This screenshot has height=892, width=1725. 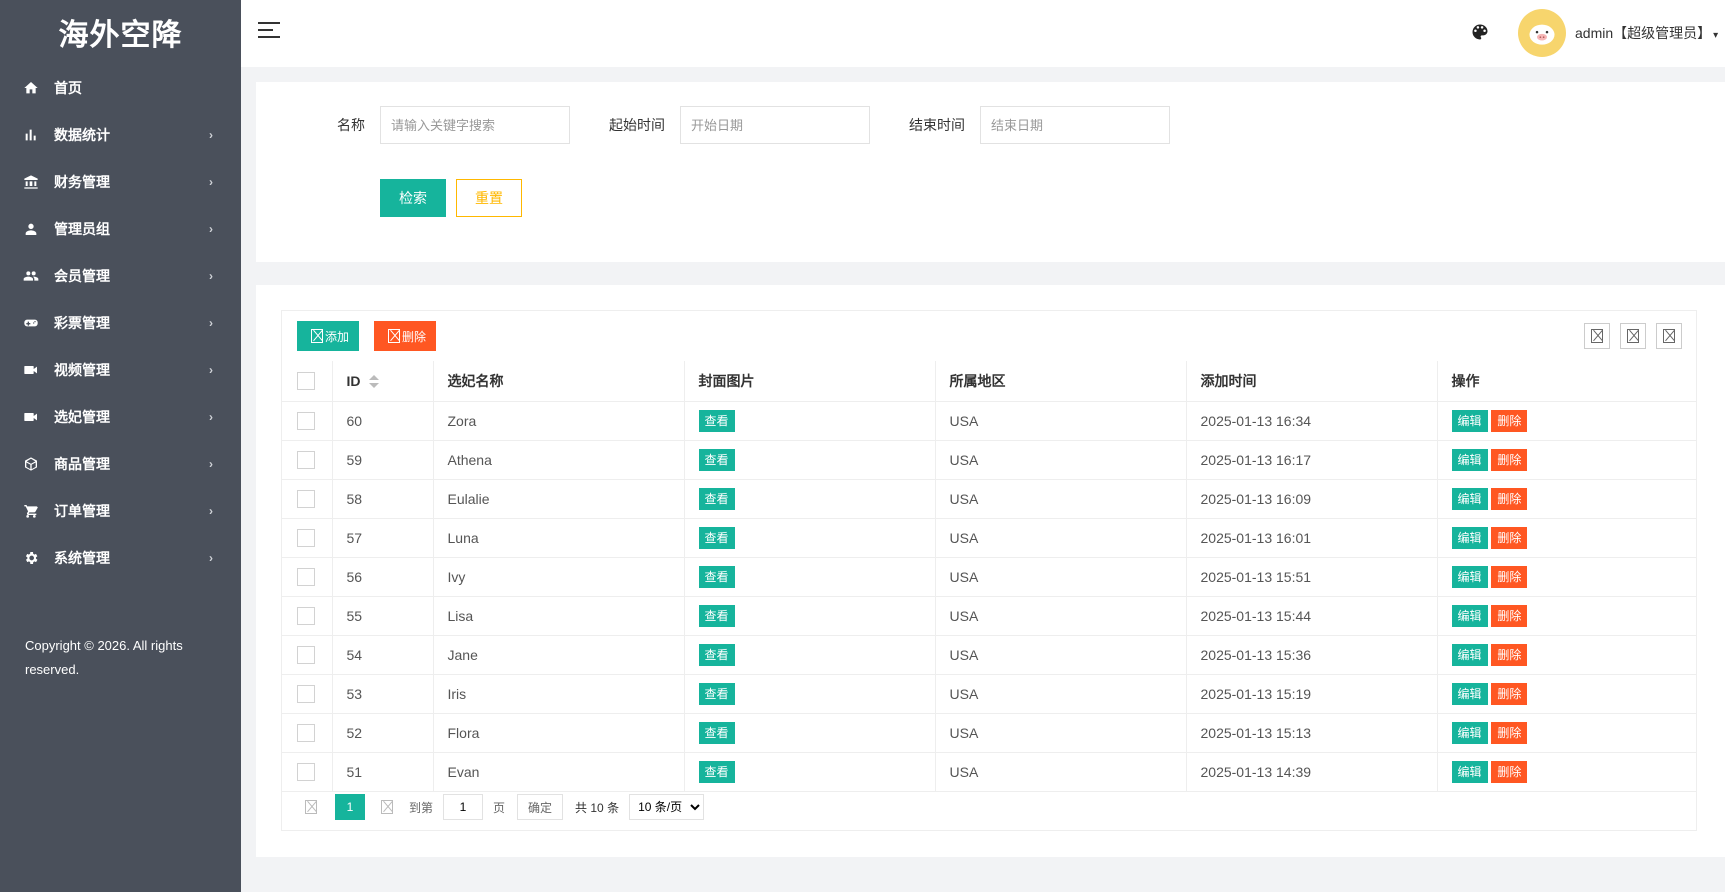 What do you see at coordinates (559, 655) in the screenshot?
I see `cell-name: Jane` at bounding box center [559, 655].